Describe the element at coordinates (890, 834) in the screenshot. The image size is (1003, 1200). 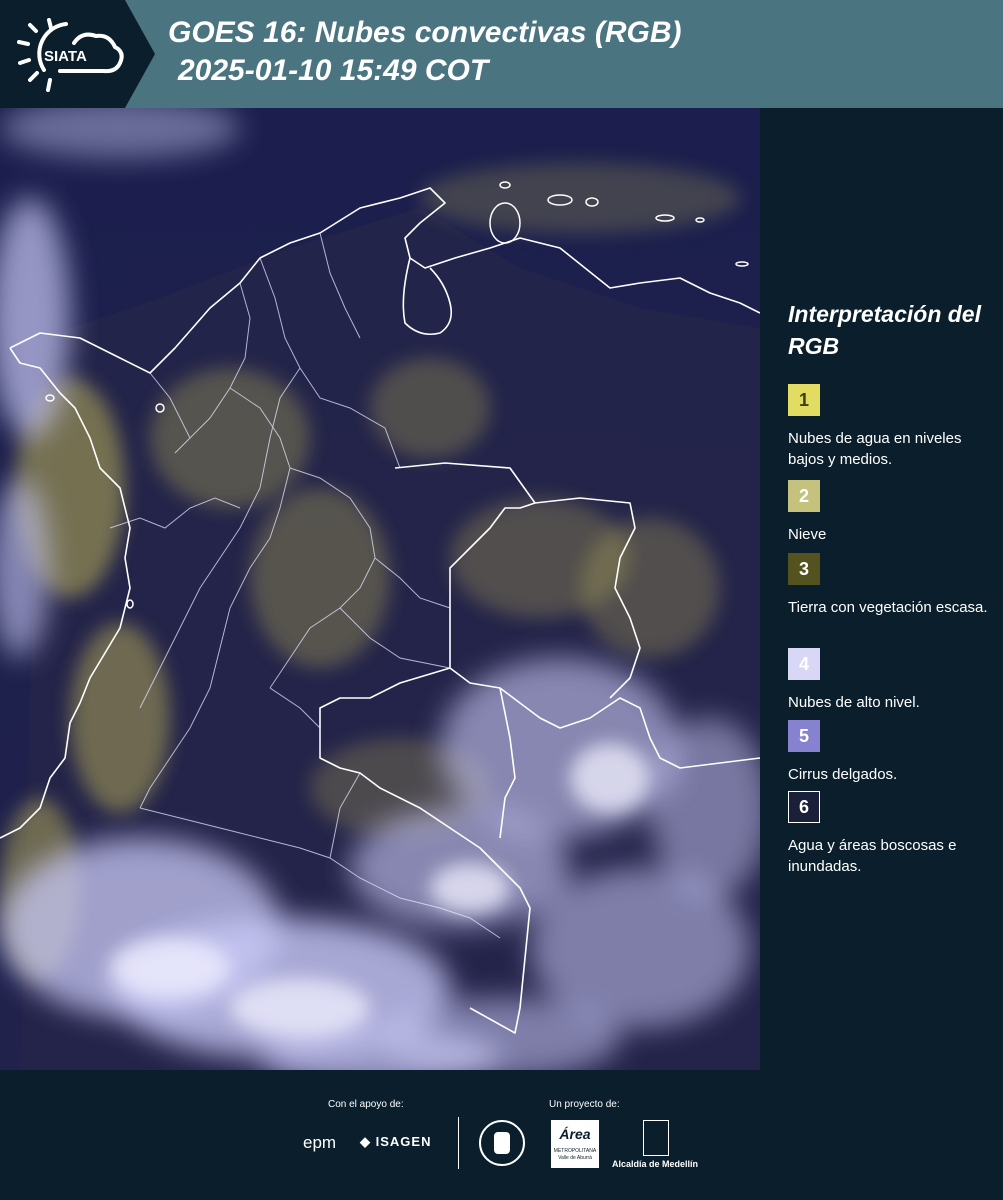
I see `legend-item-6: 6 Agua y áreas boscosas e inundadas.` at that location.